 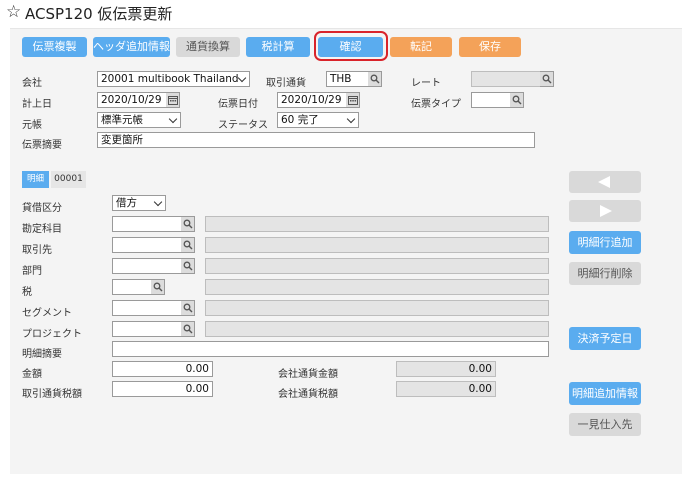 I want to click on tab-detail: 明細, so click(x=35, y=179).